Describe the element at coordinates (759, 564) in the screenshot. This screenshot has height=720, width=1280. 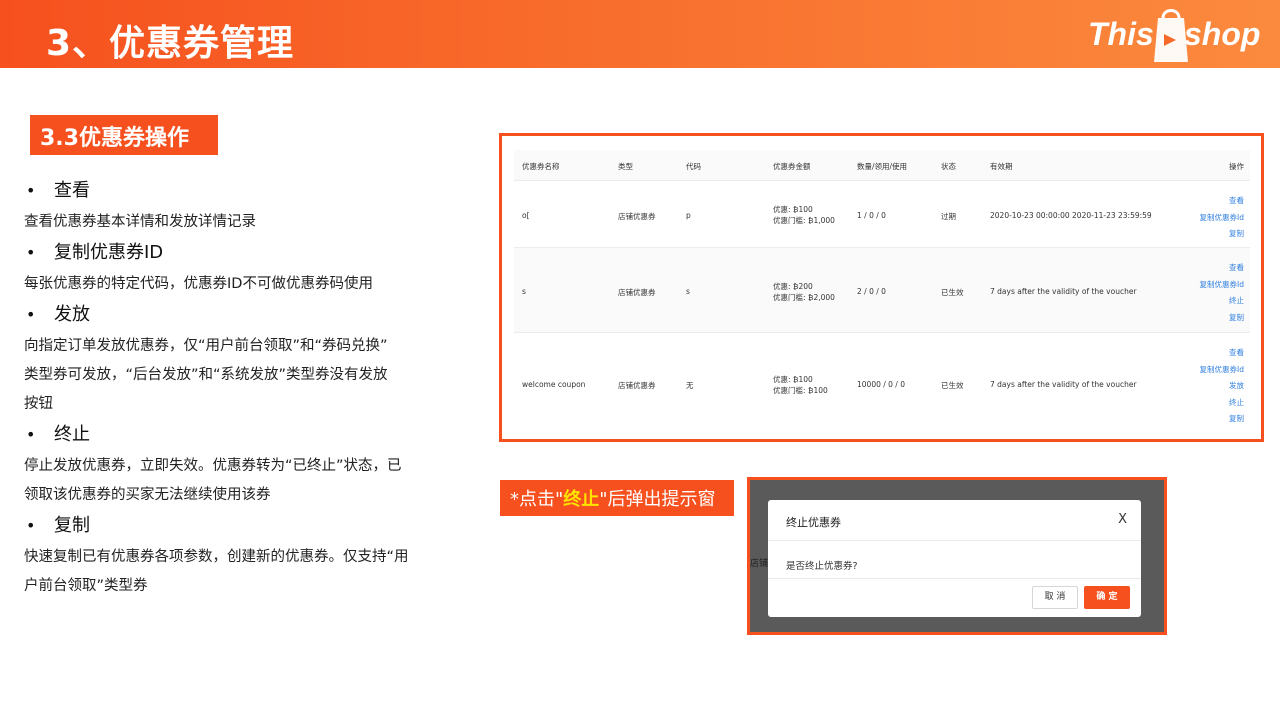
I see `background-text: 店铺` at that location.